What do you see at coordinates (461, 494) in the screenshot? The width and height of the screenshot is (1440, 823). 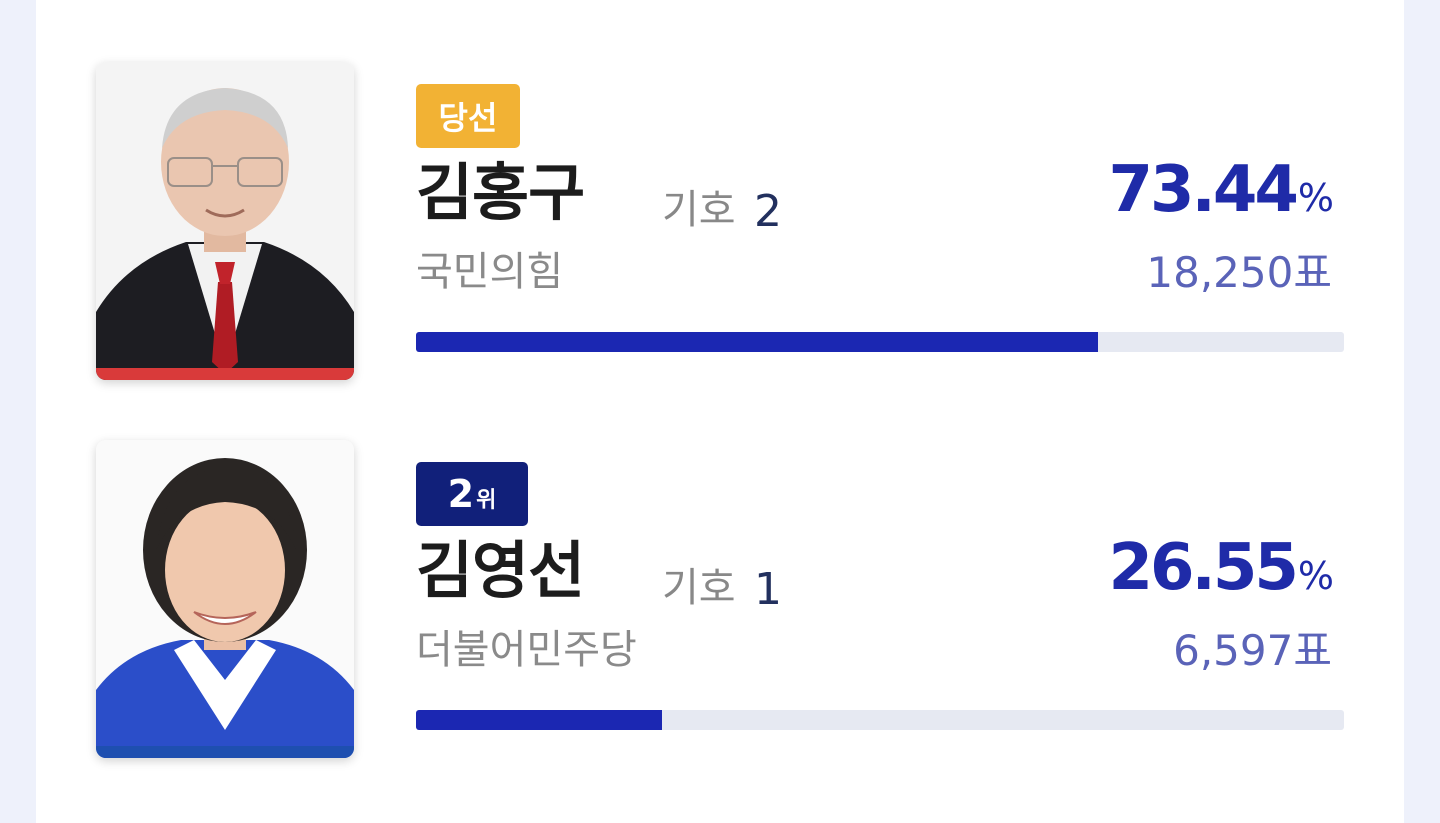 I see `rank-number: 2` at bounding box center [461, 494].